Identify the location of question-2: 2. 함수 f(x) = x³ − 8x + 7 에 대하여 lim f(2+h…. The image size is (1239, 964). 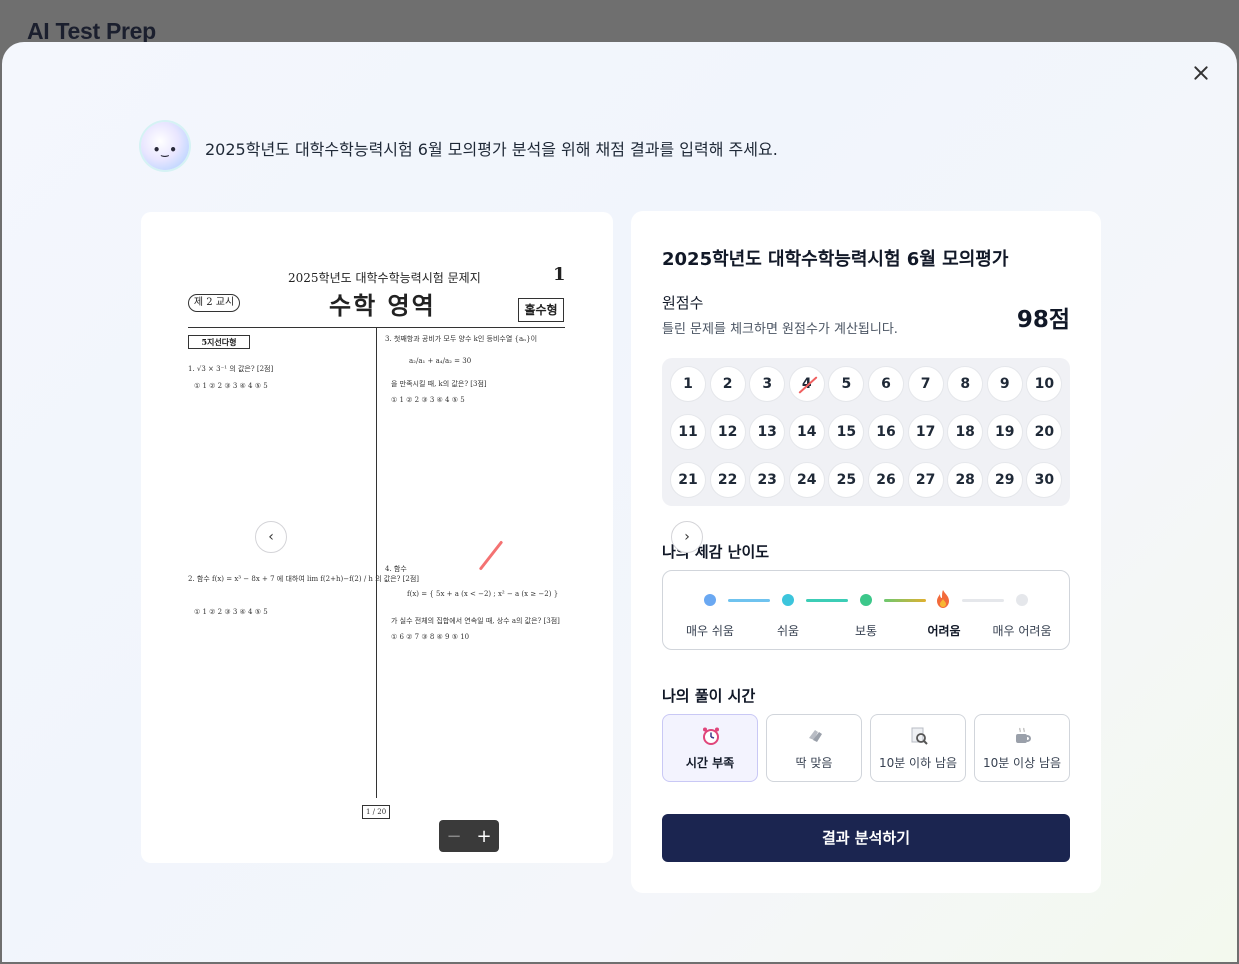
(304, 579).